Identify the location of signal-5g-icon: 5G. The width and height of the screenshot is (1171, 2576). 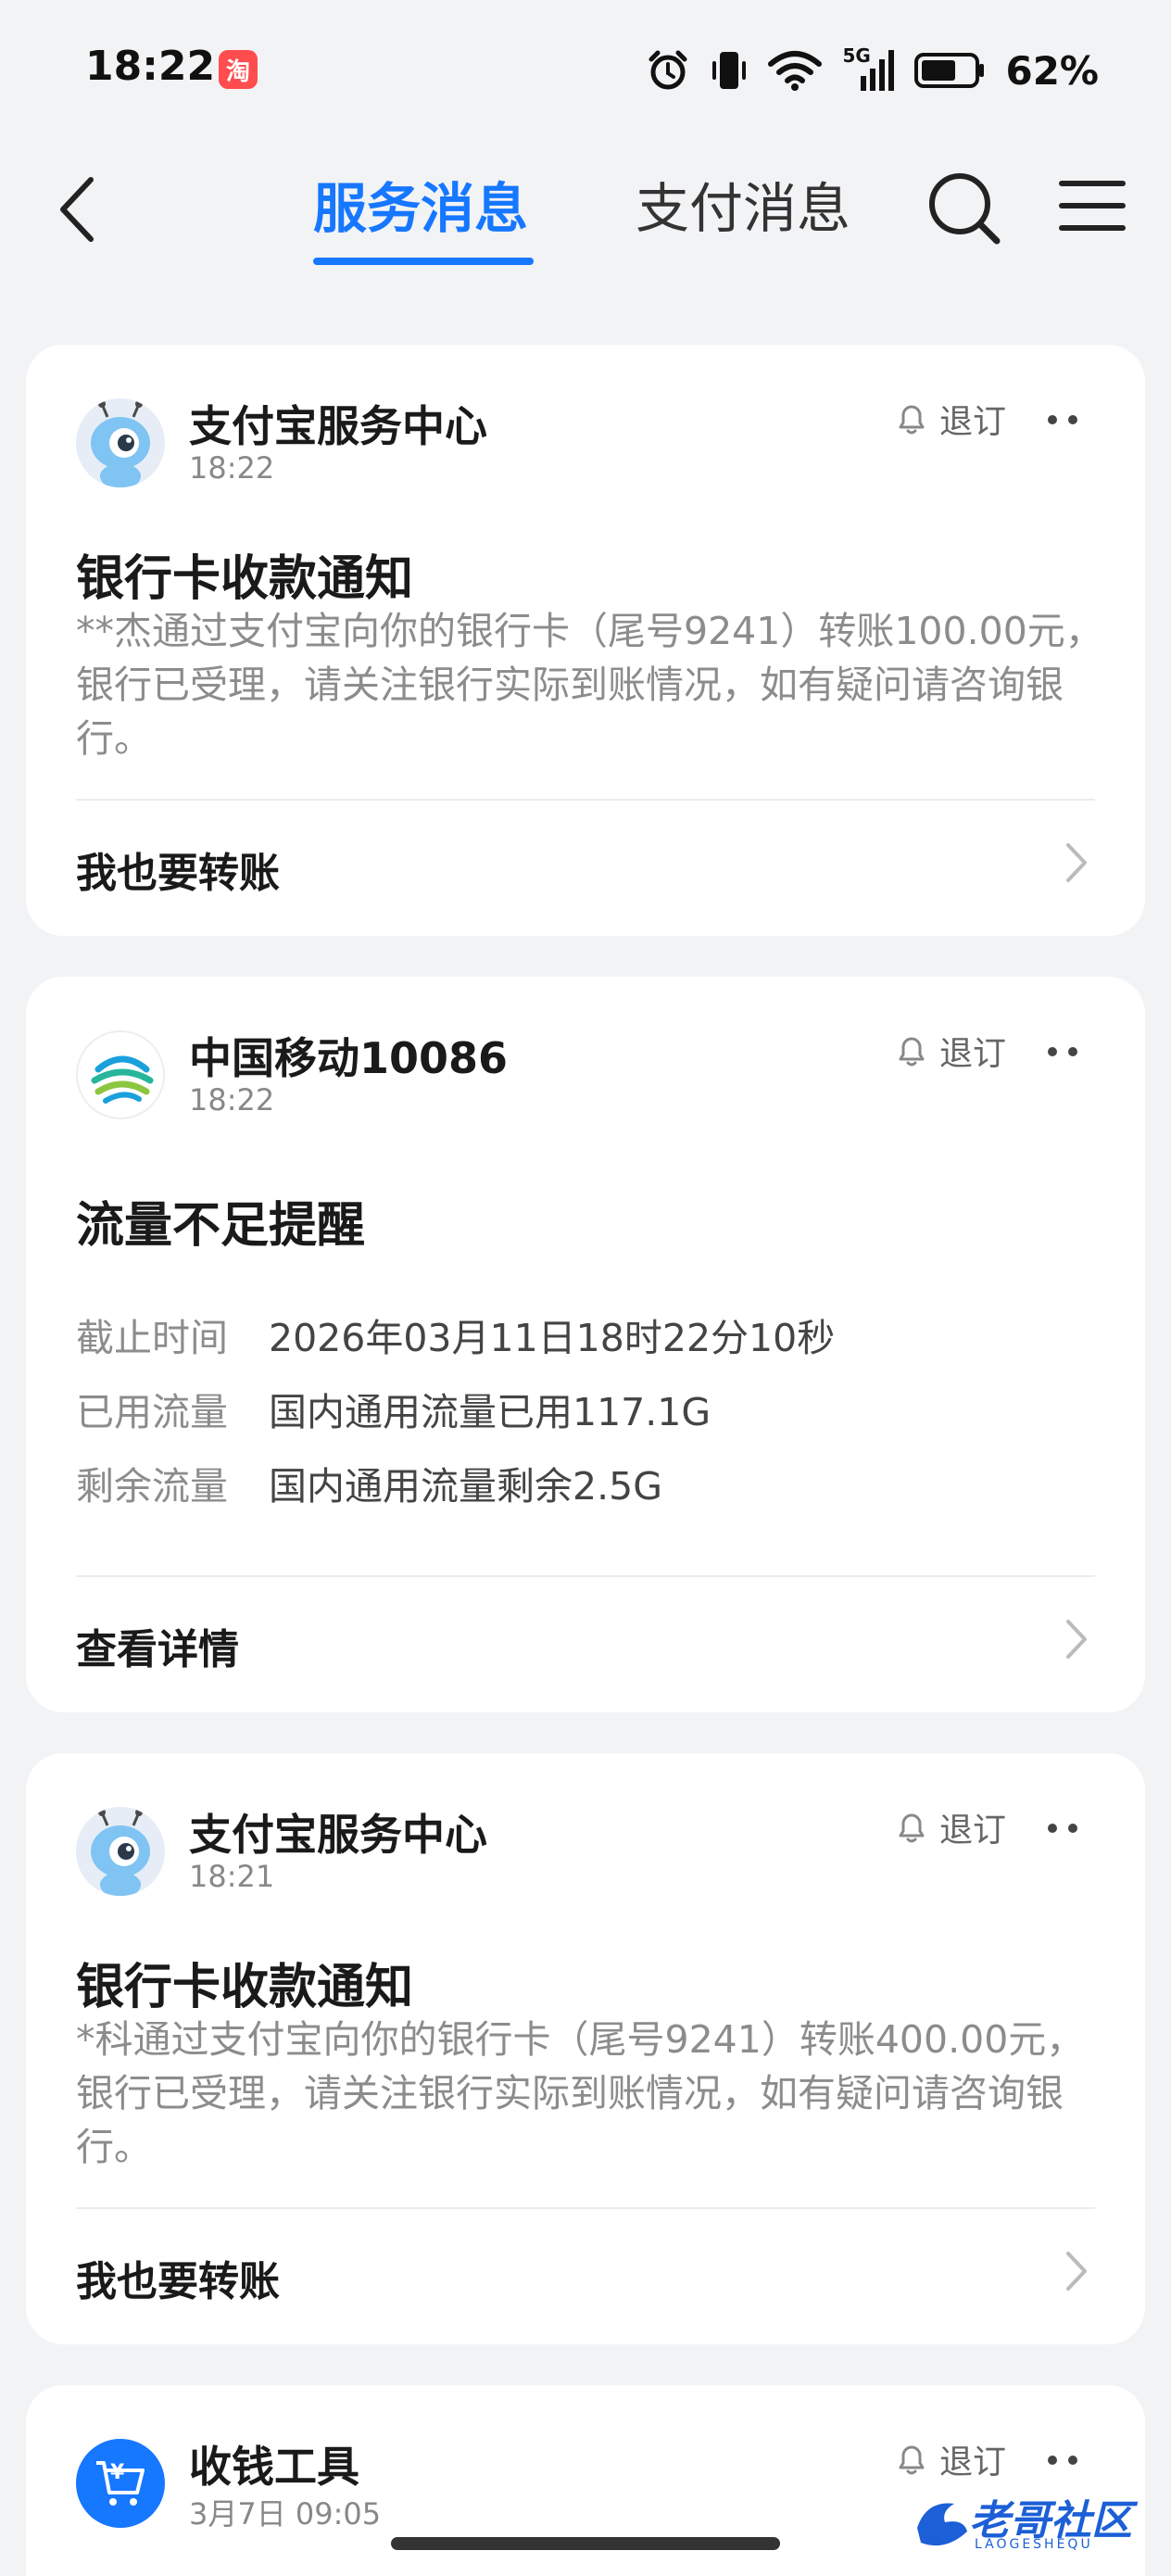
(869, 68).